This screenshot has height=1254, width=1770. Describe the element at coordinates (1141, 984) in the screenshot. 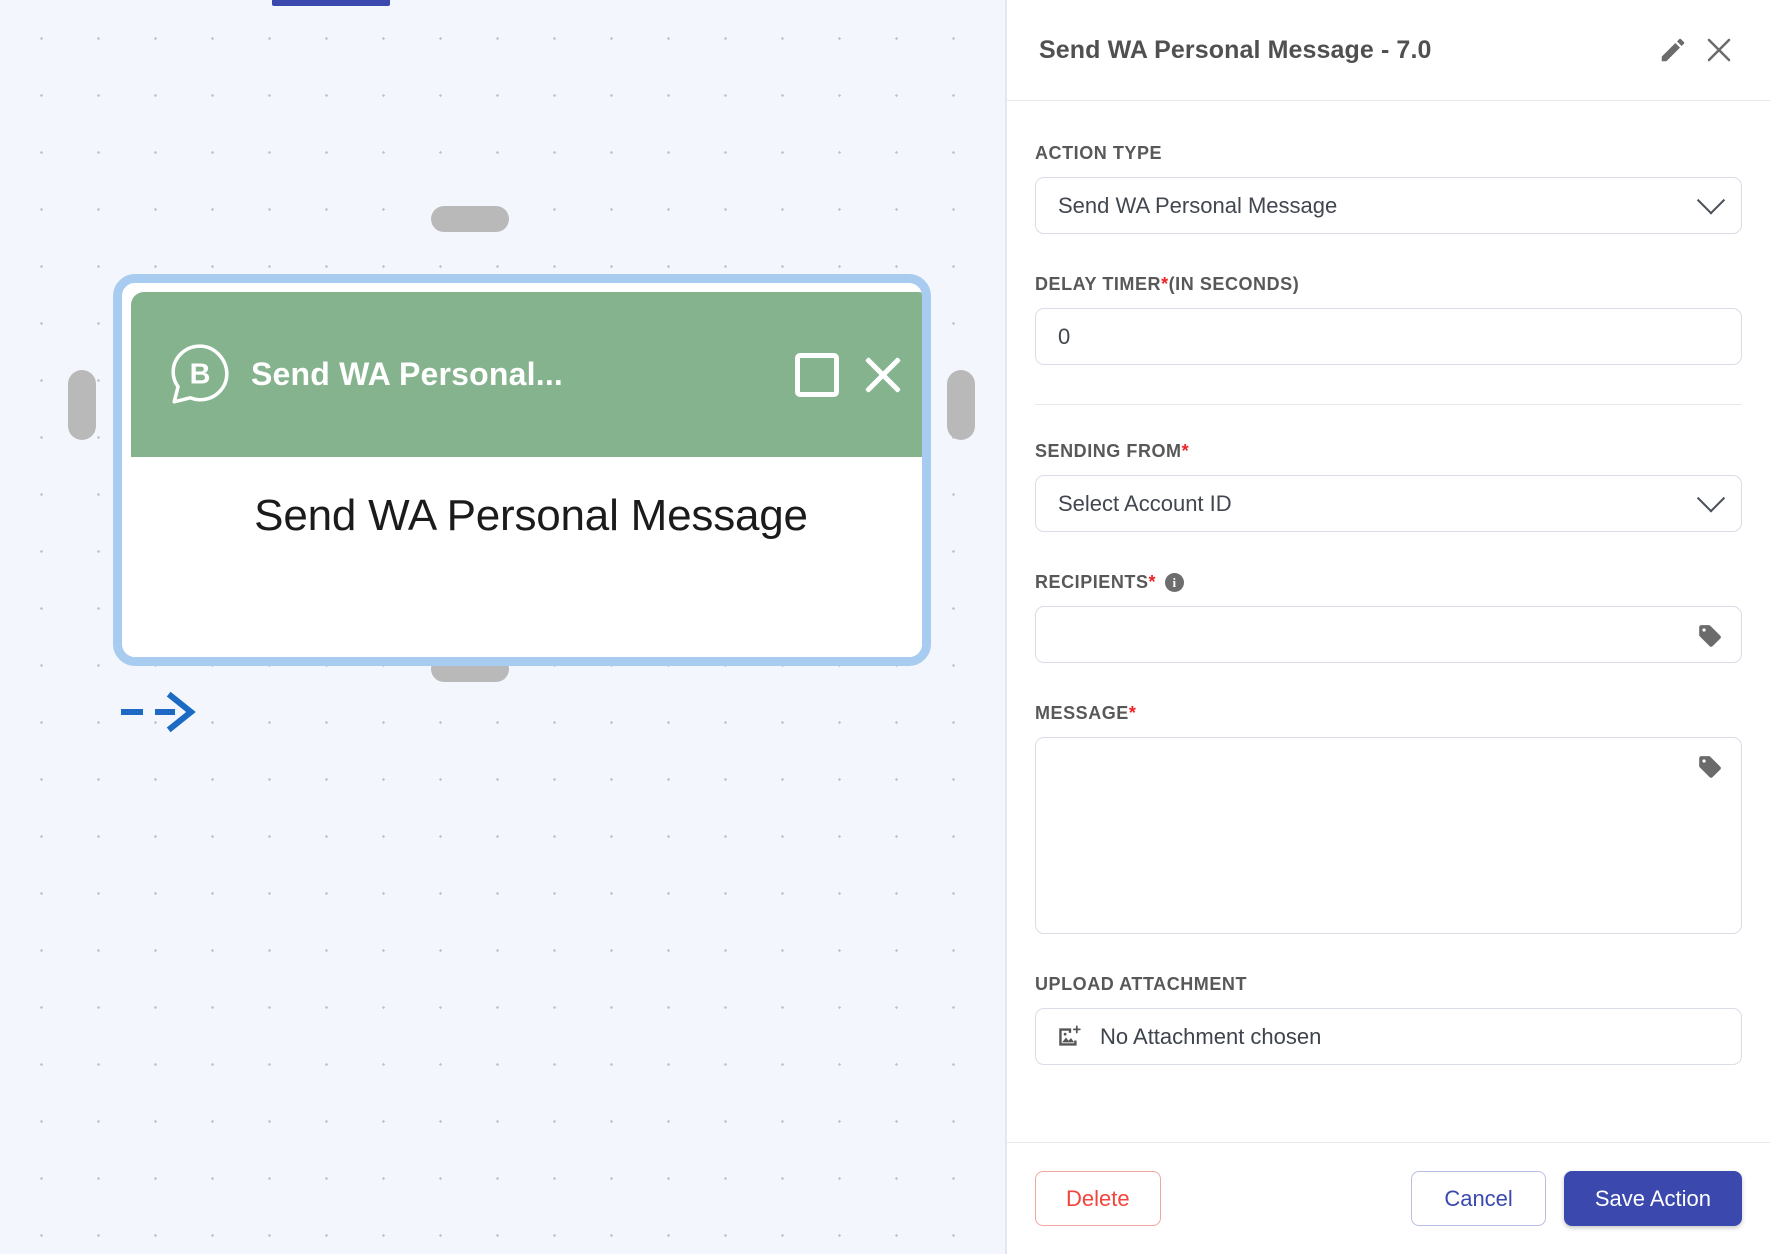

I see `upload-attachment-label-text: UPLOAD ATTACHMENT` at that location.